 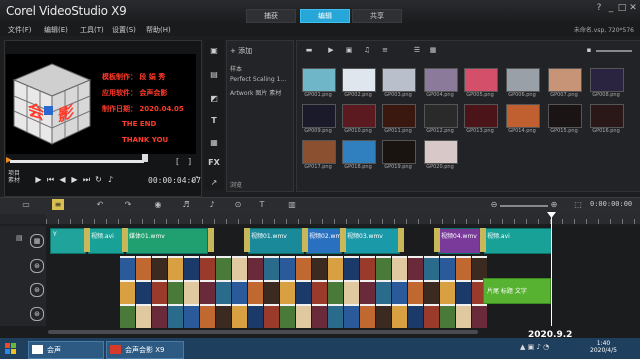 I want to click on menu-settings: 设置(S), so click(x=124, y=30).